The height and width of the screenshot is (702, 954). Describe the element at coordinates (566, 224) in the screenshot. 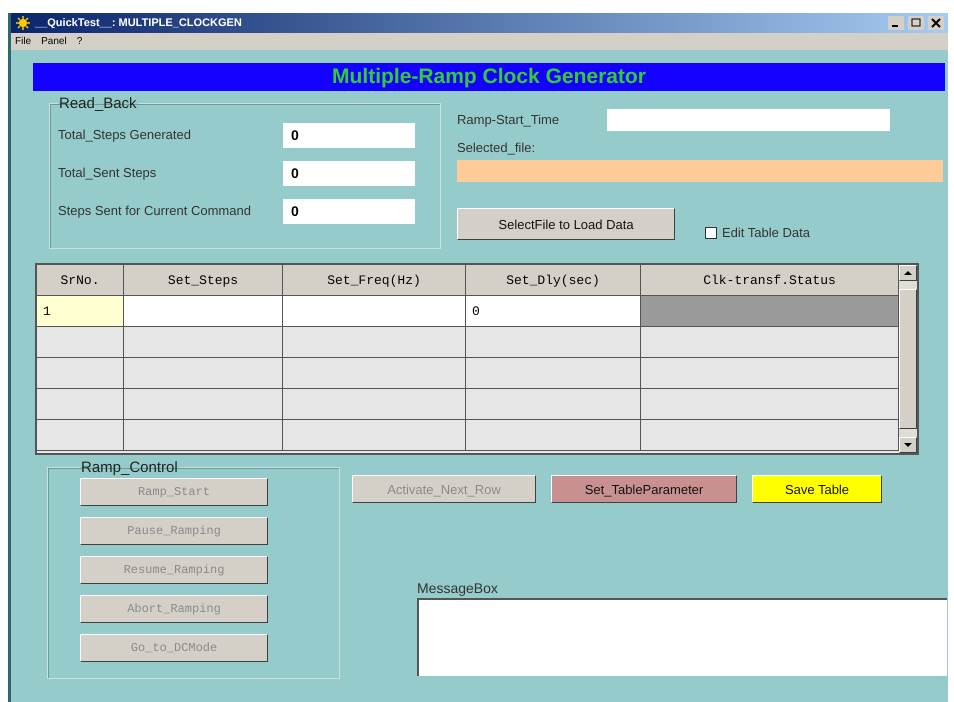

I see `select-file-button: SelectFile to Load Data` at that location.